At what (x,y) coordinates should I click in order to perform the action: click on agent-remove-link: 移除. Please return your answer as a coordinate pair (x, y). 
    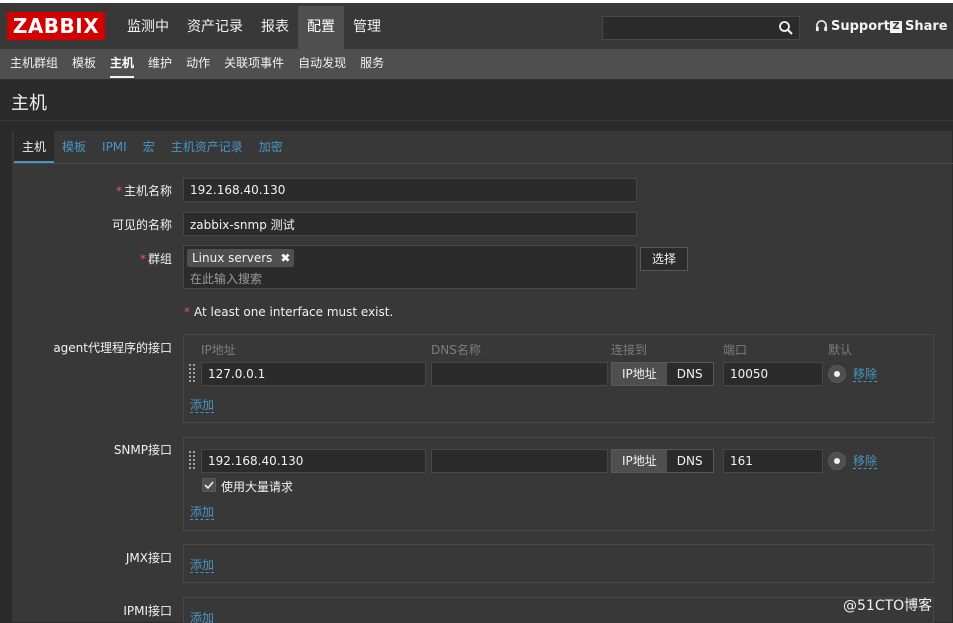
    Looking at the image, I should click on (865, 374).